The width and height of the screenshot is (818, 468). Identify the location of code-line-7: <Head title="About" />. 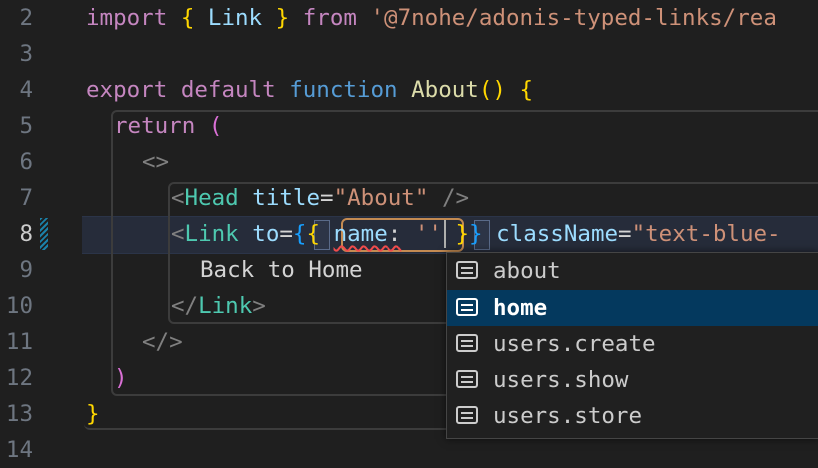
(320, 198).